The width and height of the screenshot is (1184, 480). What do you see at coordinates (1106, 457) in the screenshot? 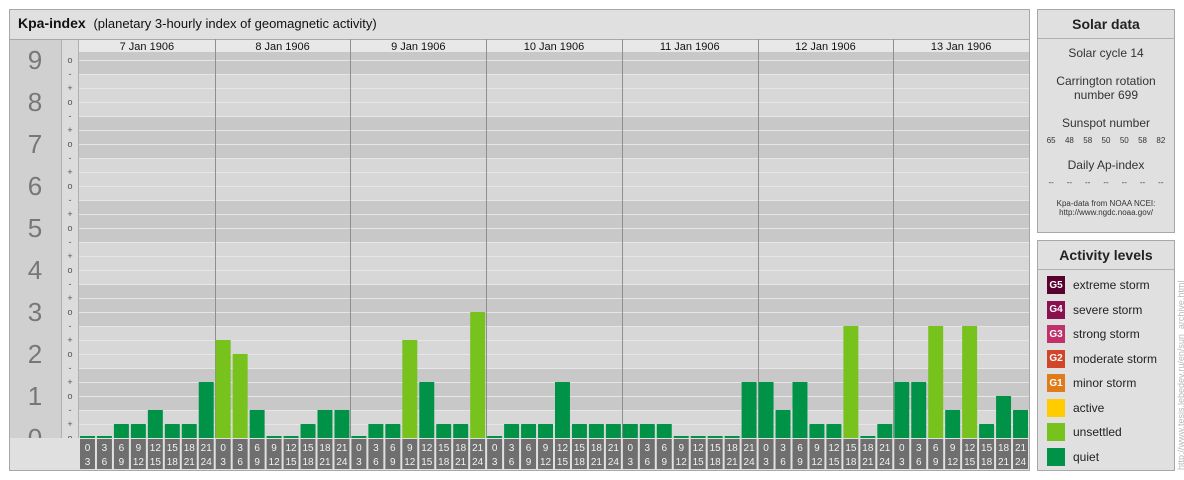
I see `legend-item-quiet: quiet` at bounding box center [1106, 457].